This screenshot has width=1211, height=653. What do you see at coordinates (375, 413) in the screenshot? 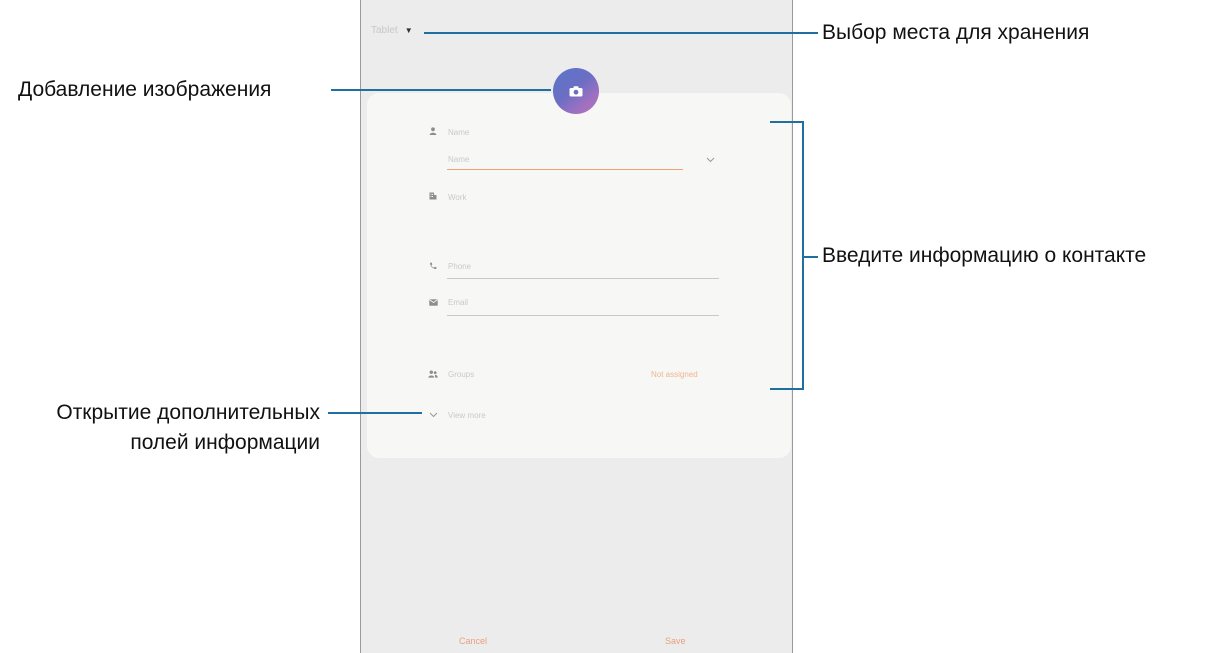
I see `more-fields-leader-line` at bounding box center [375, 413].